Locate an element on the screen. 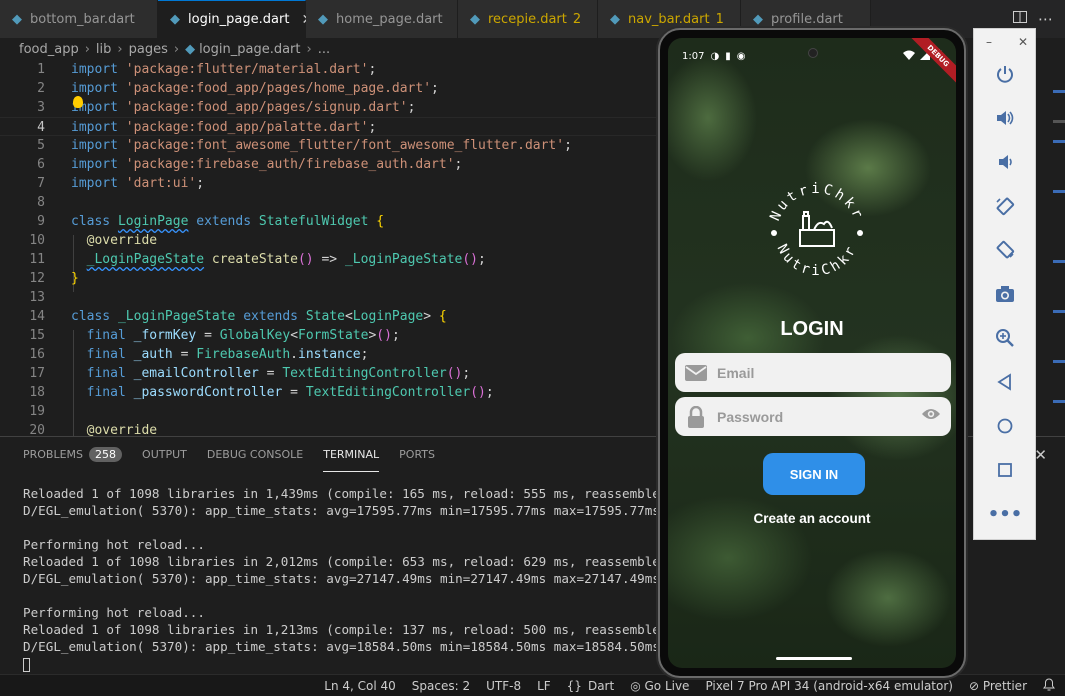  back-icon is located at coordinates (1005, 382).